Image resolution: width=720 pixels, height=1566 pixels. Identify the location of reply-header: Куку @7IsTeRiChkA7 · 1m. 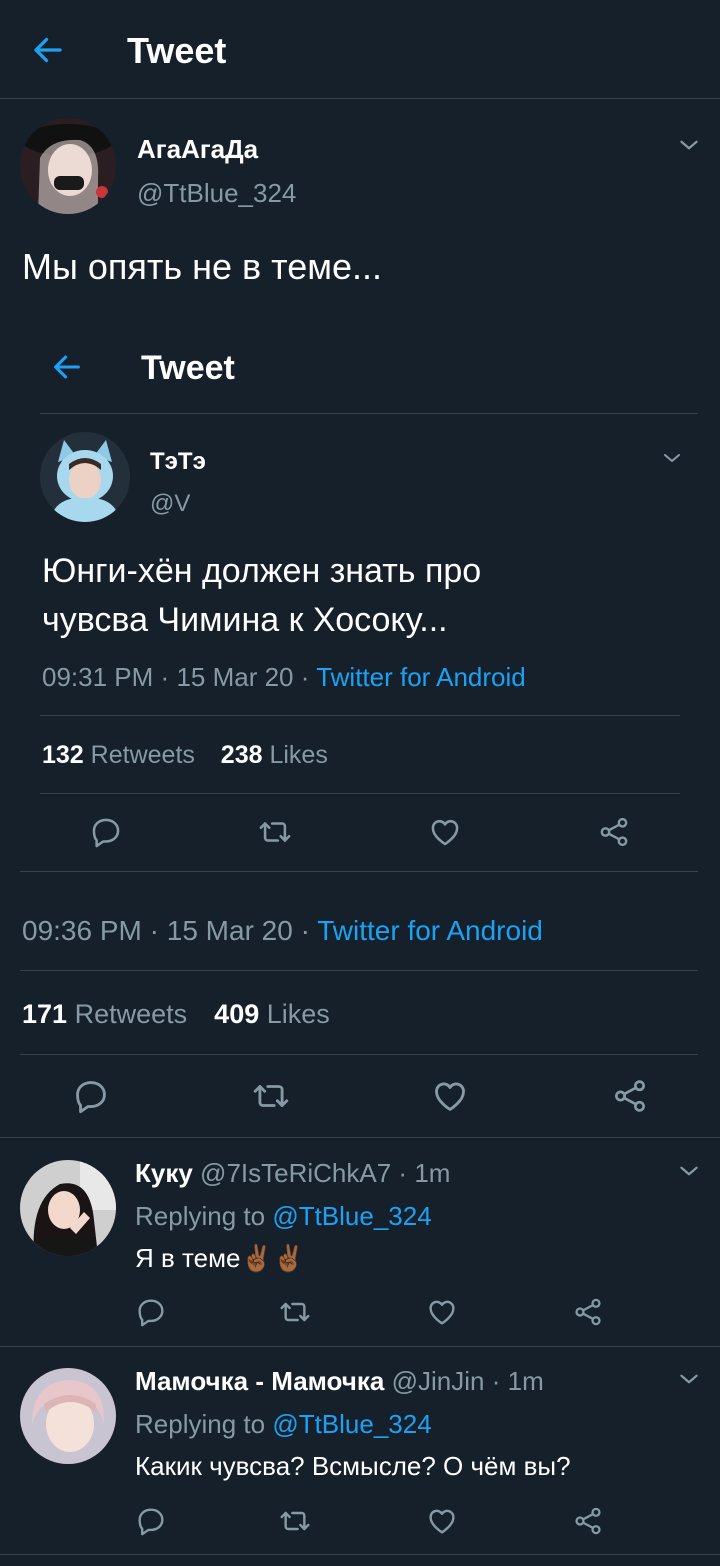
(292, 1173).